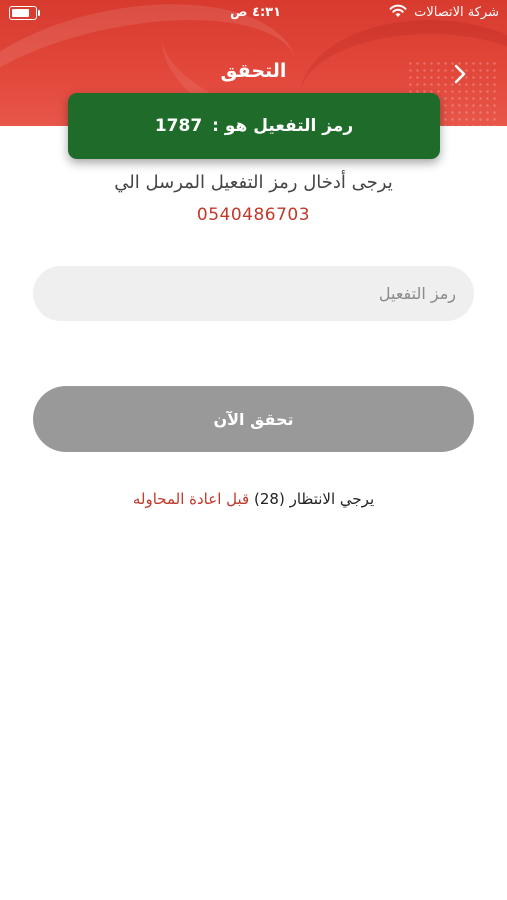 The height and width of the screenshot is (900, 507). I want to click on status-bar: ٤:٣١ ص شركة الاتصالات, so click(253, 14).